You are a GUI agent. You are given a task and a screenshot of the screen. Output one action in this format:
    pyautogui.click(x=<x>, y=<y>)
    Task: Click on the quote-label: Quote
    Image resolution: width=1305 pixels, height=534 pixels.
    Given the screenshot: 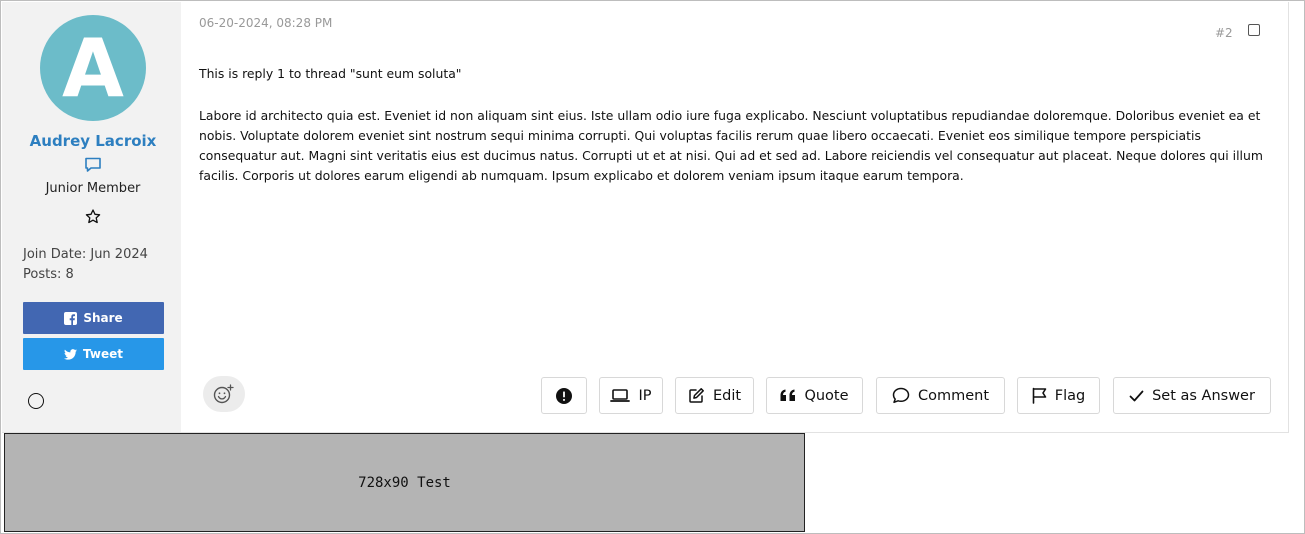 What is the action you would take?
    pyautogui.click(x=826, y=395)
    